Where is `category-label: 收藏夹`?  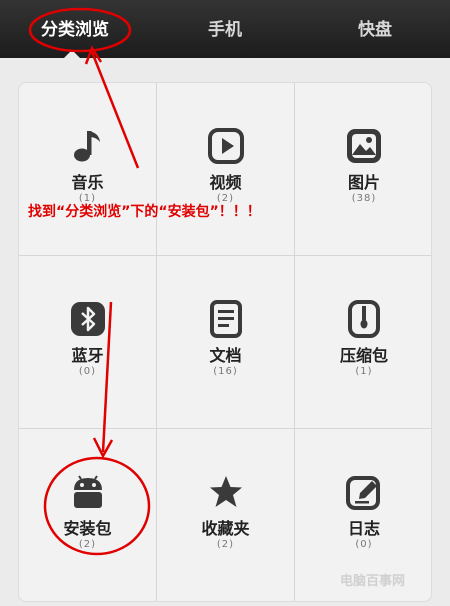
category-label: 收藏夹 is located at coordinates (225, 528).